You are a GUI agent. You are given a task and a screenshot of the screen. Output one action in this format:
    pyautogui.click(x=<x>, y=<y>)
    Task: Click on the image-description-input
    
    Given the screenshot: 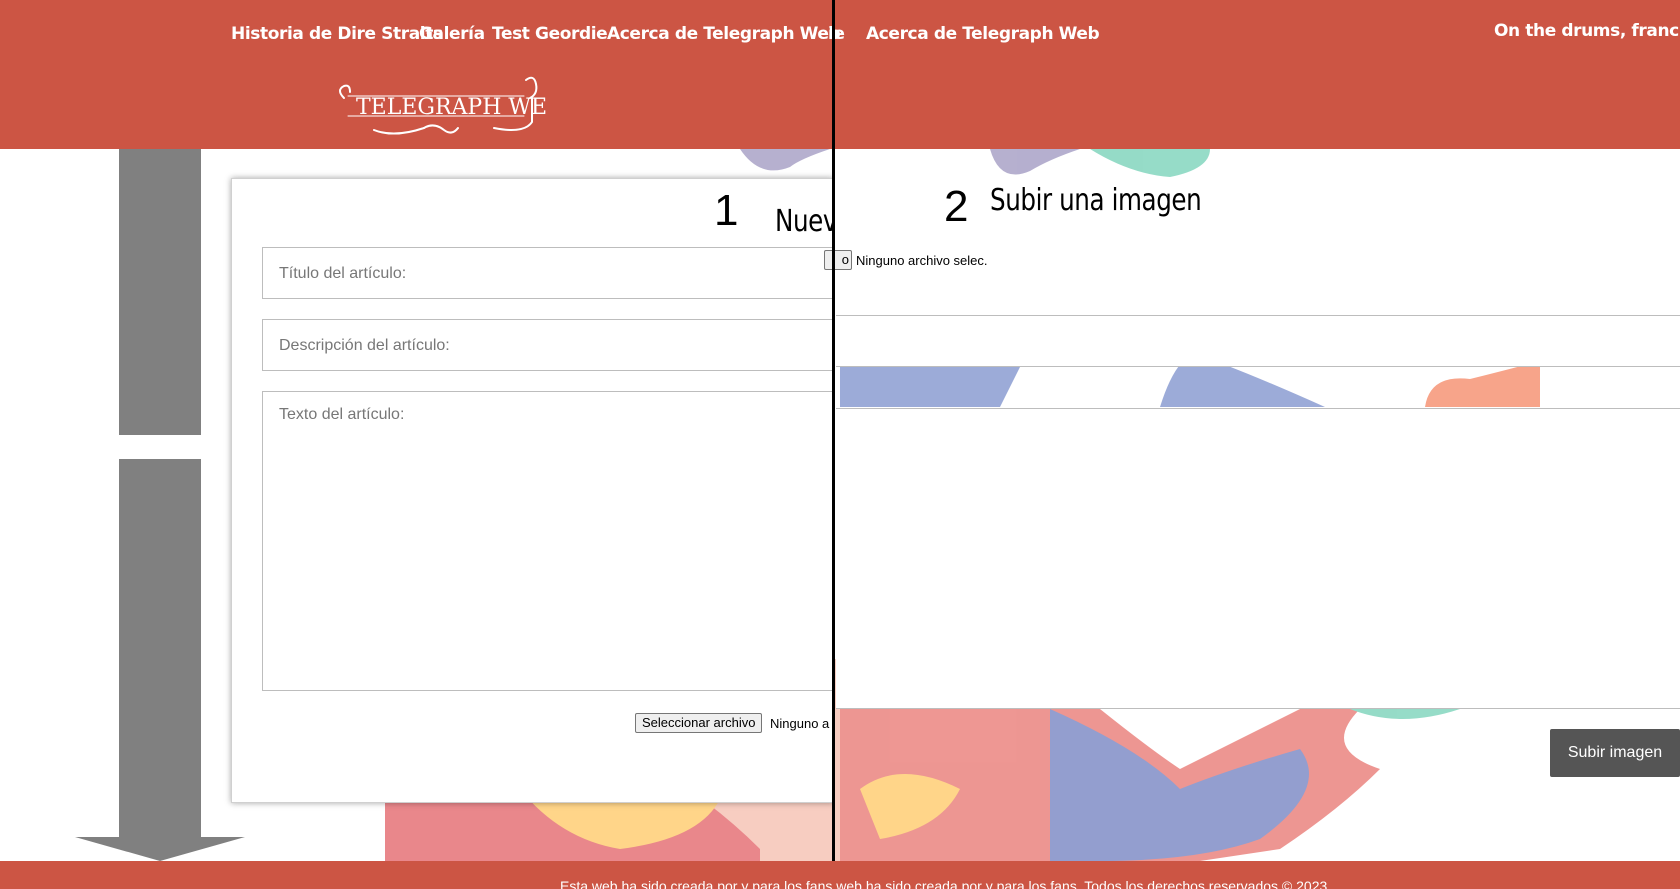 What is the action you would take?
    pyautogui.click(x=1258, y=341)
    